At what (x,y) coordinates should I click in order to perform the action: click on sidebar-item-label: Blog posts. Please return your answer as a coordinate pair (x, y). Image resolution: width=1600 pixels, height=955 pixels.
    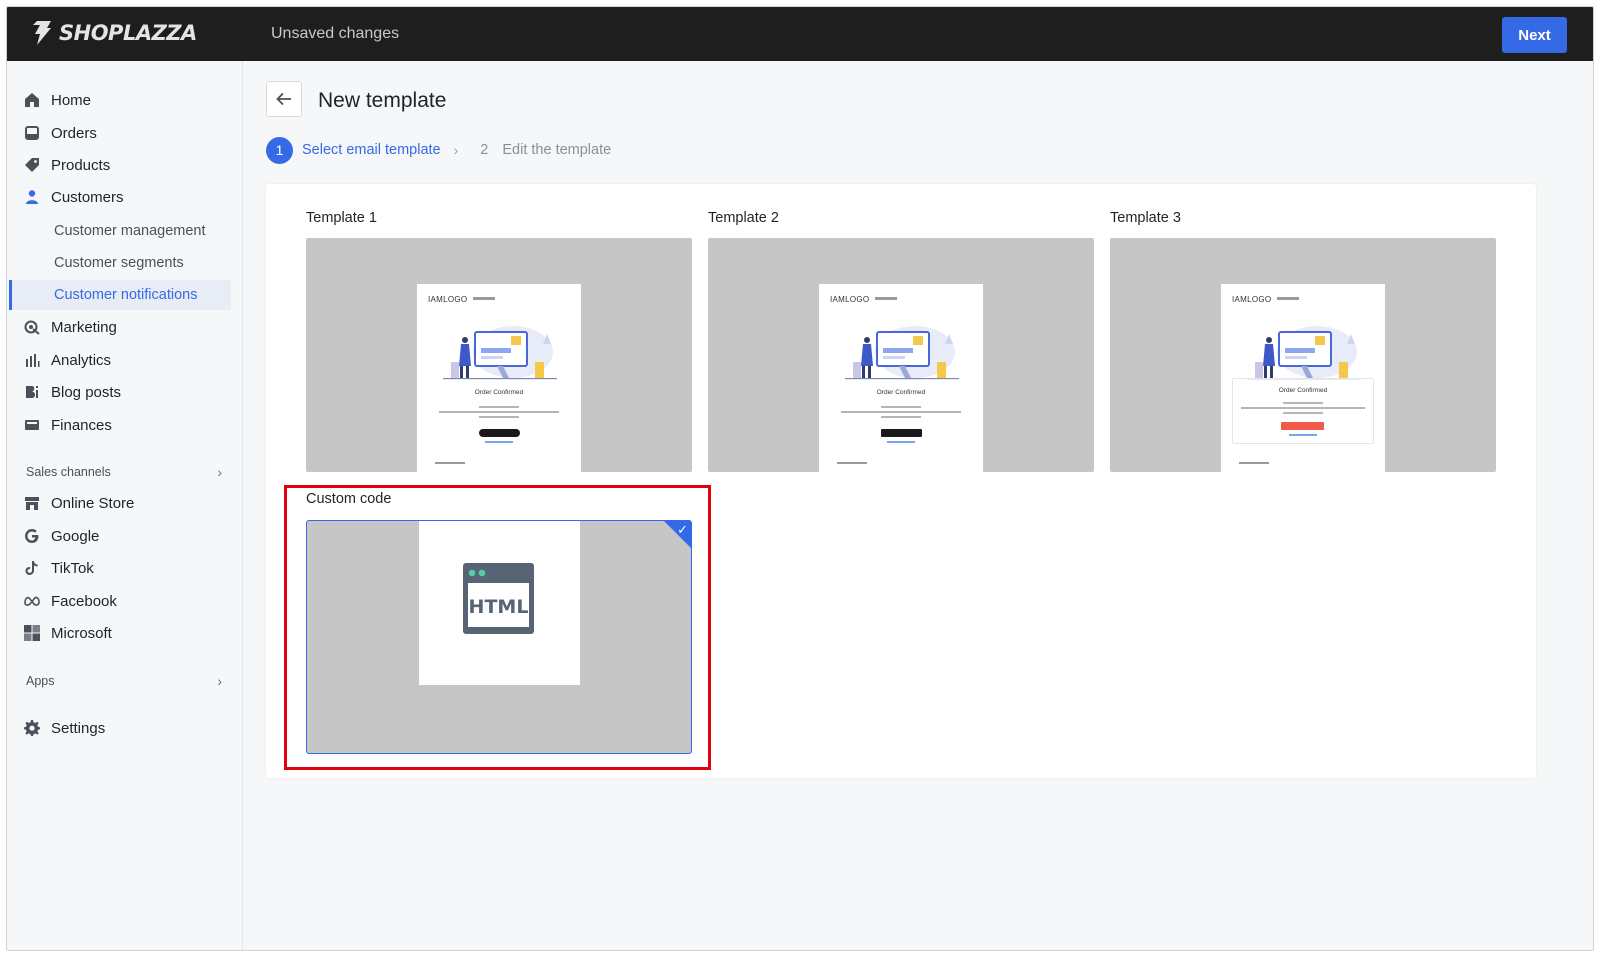
    Looking at the image, I should click on (86, 392).